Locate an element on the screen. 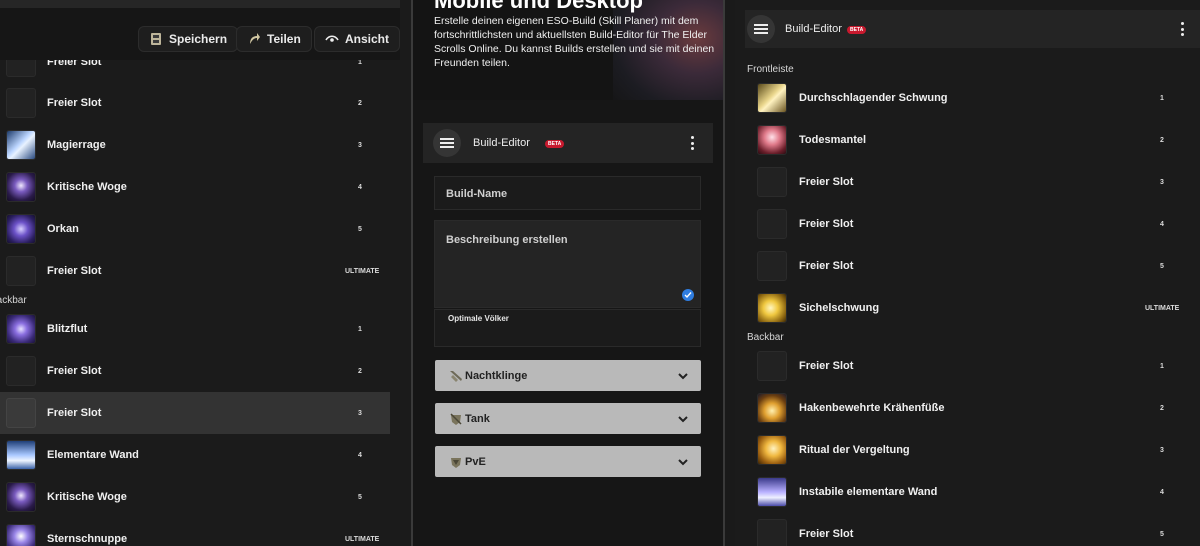 This screenshot has width=1200, height=546. editor-title: Build-Editor is located at coordinates (813, 29).